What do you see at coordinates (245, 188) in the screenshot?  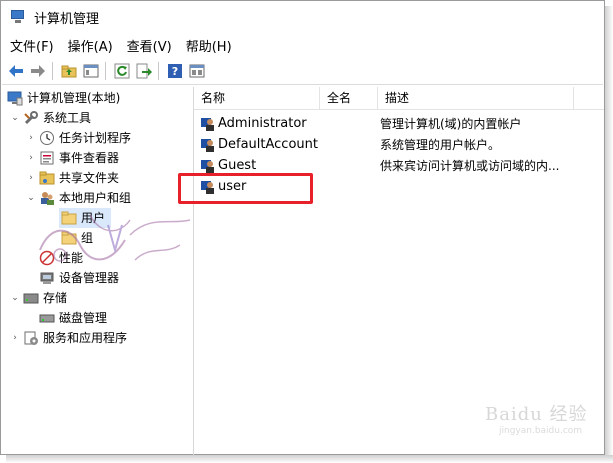 I see `highlight-box` at bounding box center [245, 188].